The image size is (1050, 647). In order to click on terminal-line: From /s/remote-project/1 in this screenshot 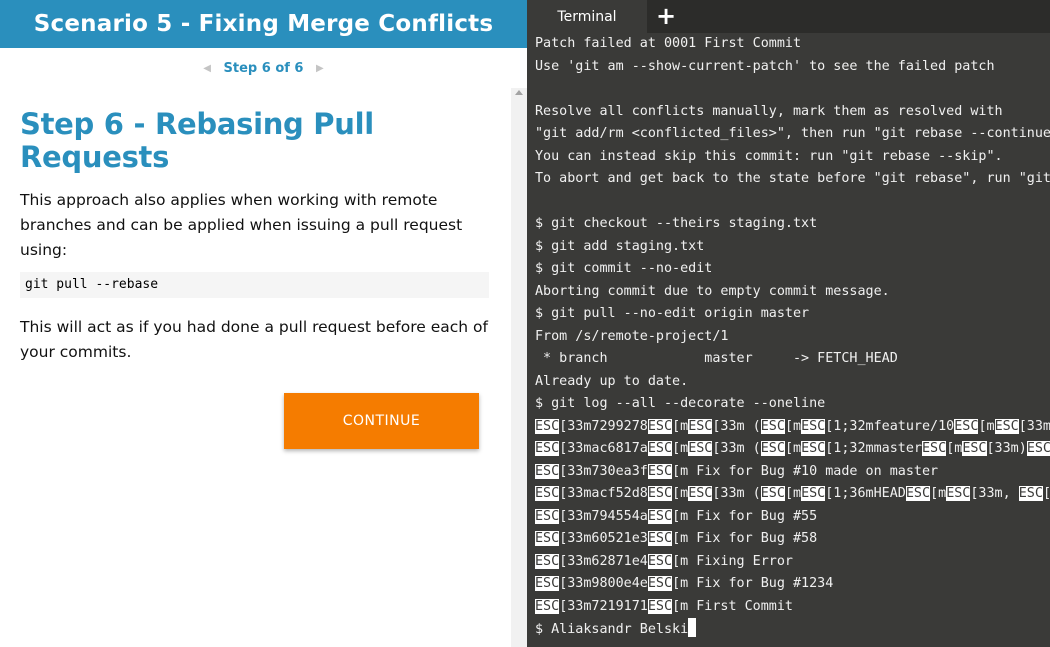, I will do `click(632, 336)`.